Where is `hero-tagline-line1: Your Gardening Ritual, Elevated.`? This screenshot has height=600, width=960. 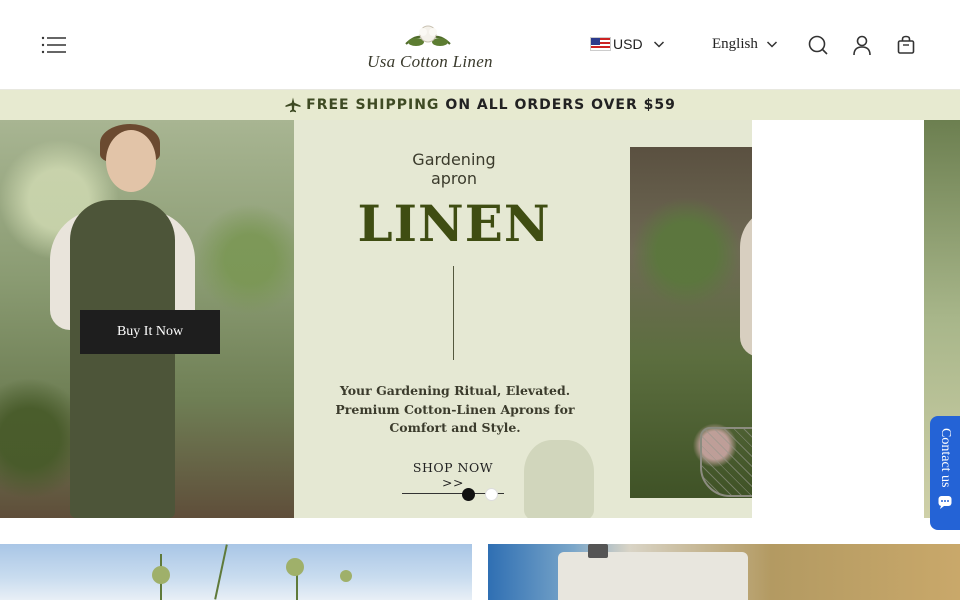
hero-tagline-line1: Your Gardening Ritual, Elevated. is located at coordinates (455, 390).